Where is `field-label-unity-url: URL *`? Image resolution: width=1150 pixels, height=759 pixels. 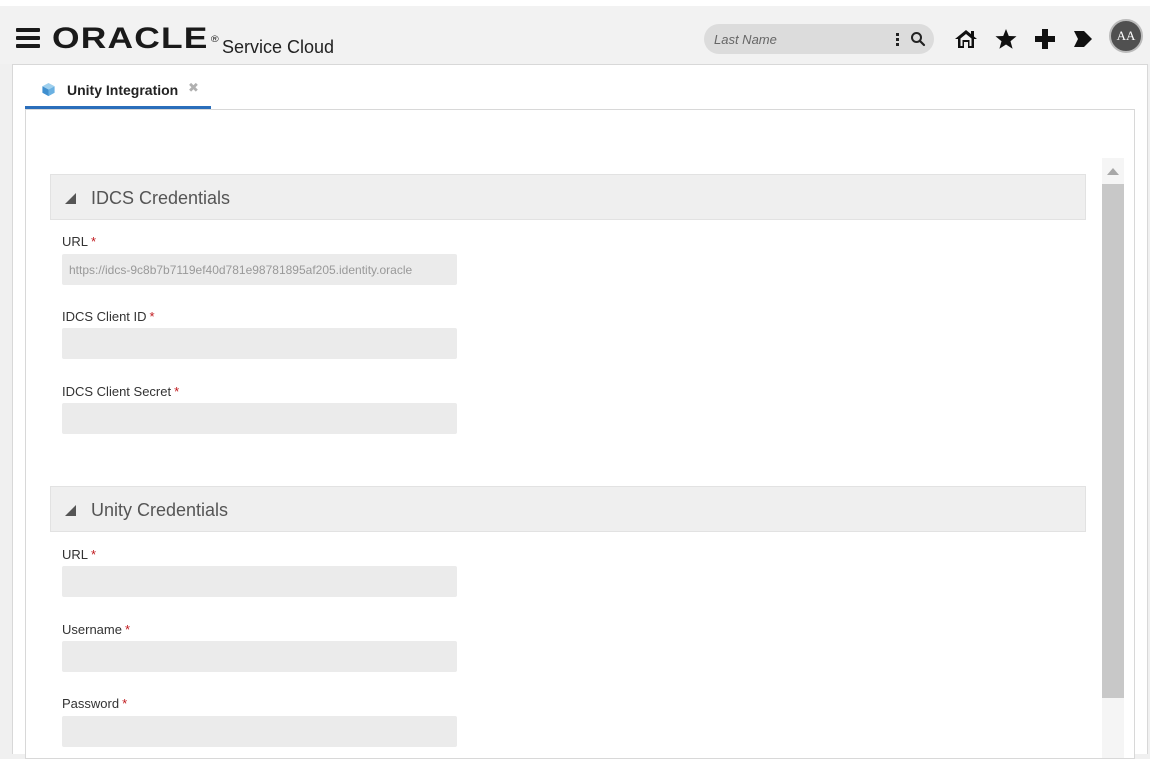 field-label-unity-url: URL * is located at coordinates (79, 554).